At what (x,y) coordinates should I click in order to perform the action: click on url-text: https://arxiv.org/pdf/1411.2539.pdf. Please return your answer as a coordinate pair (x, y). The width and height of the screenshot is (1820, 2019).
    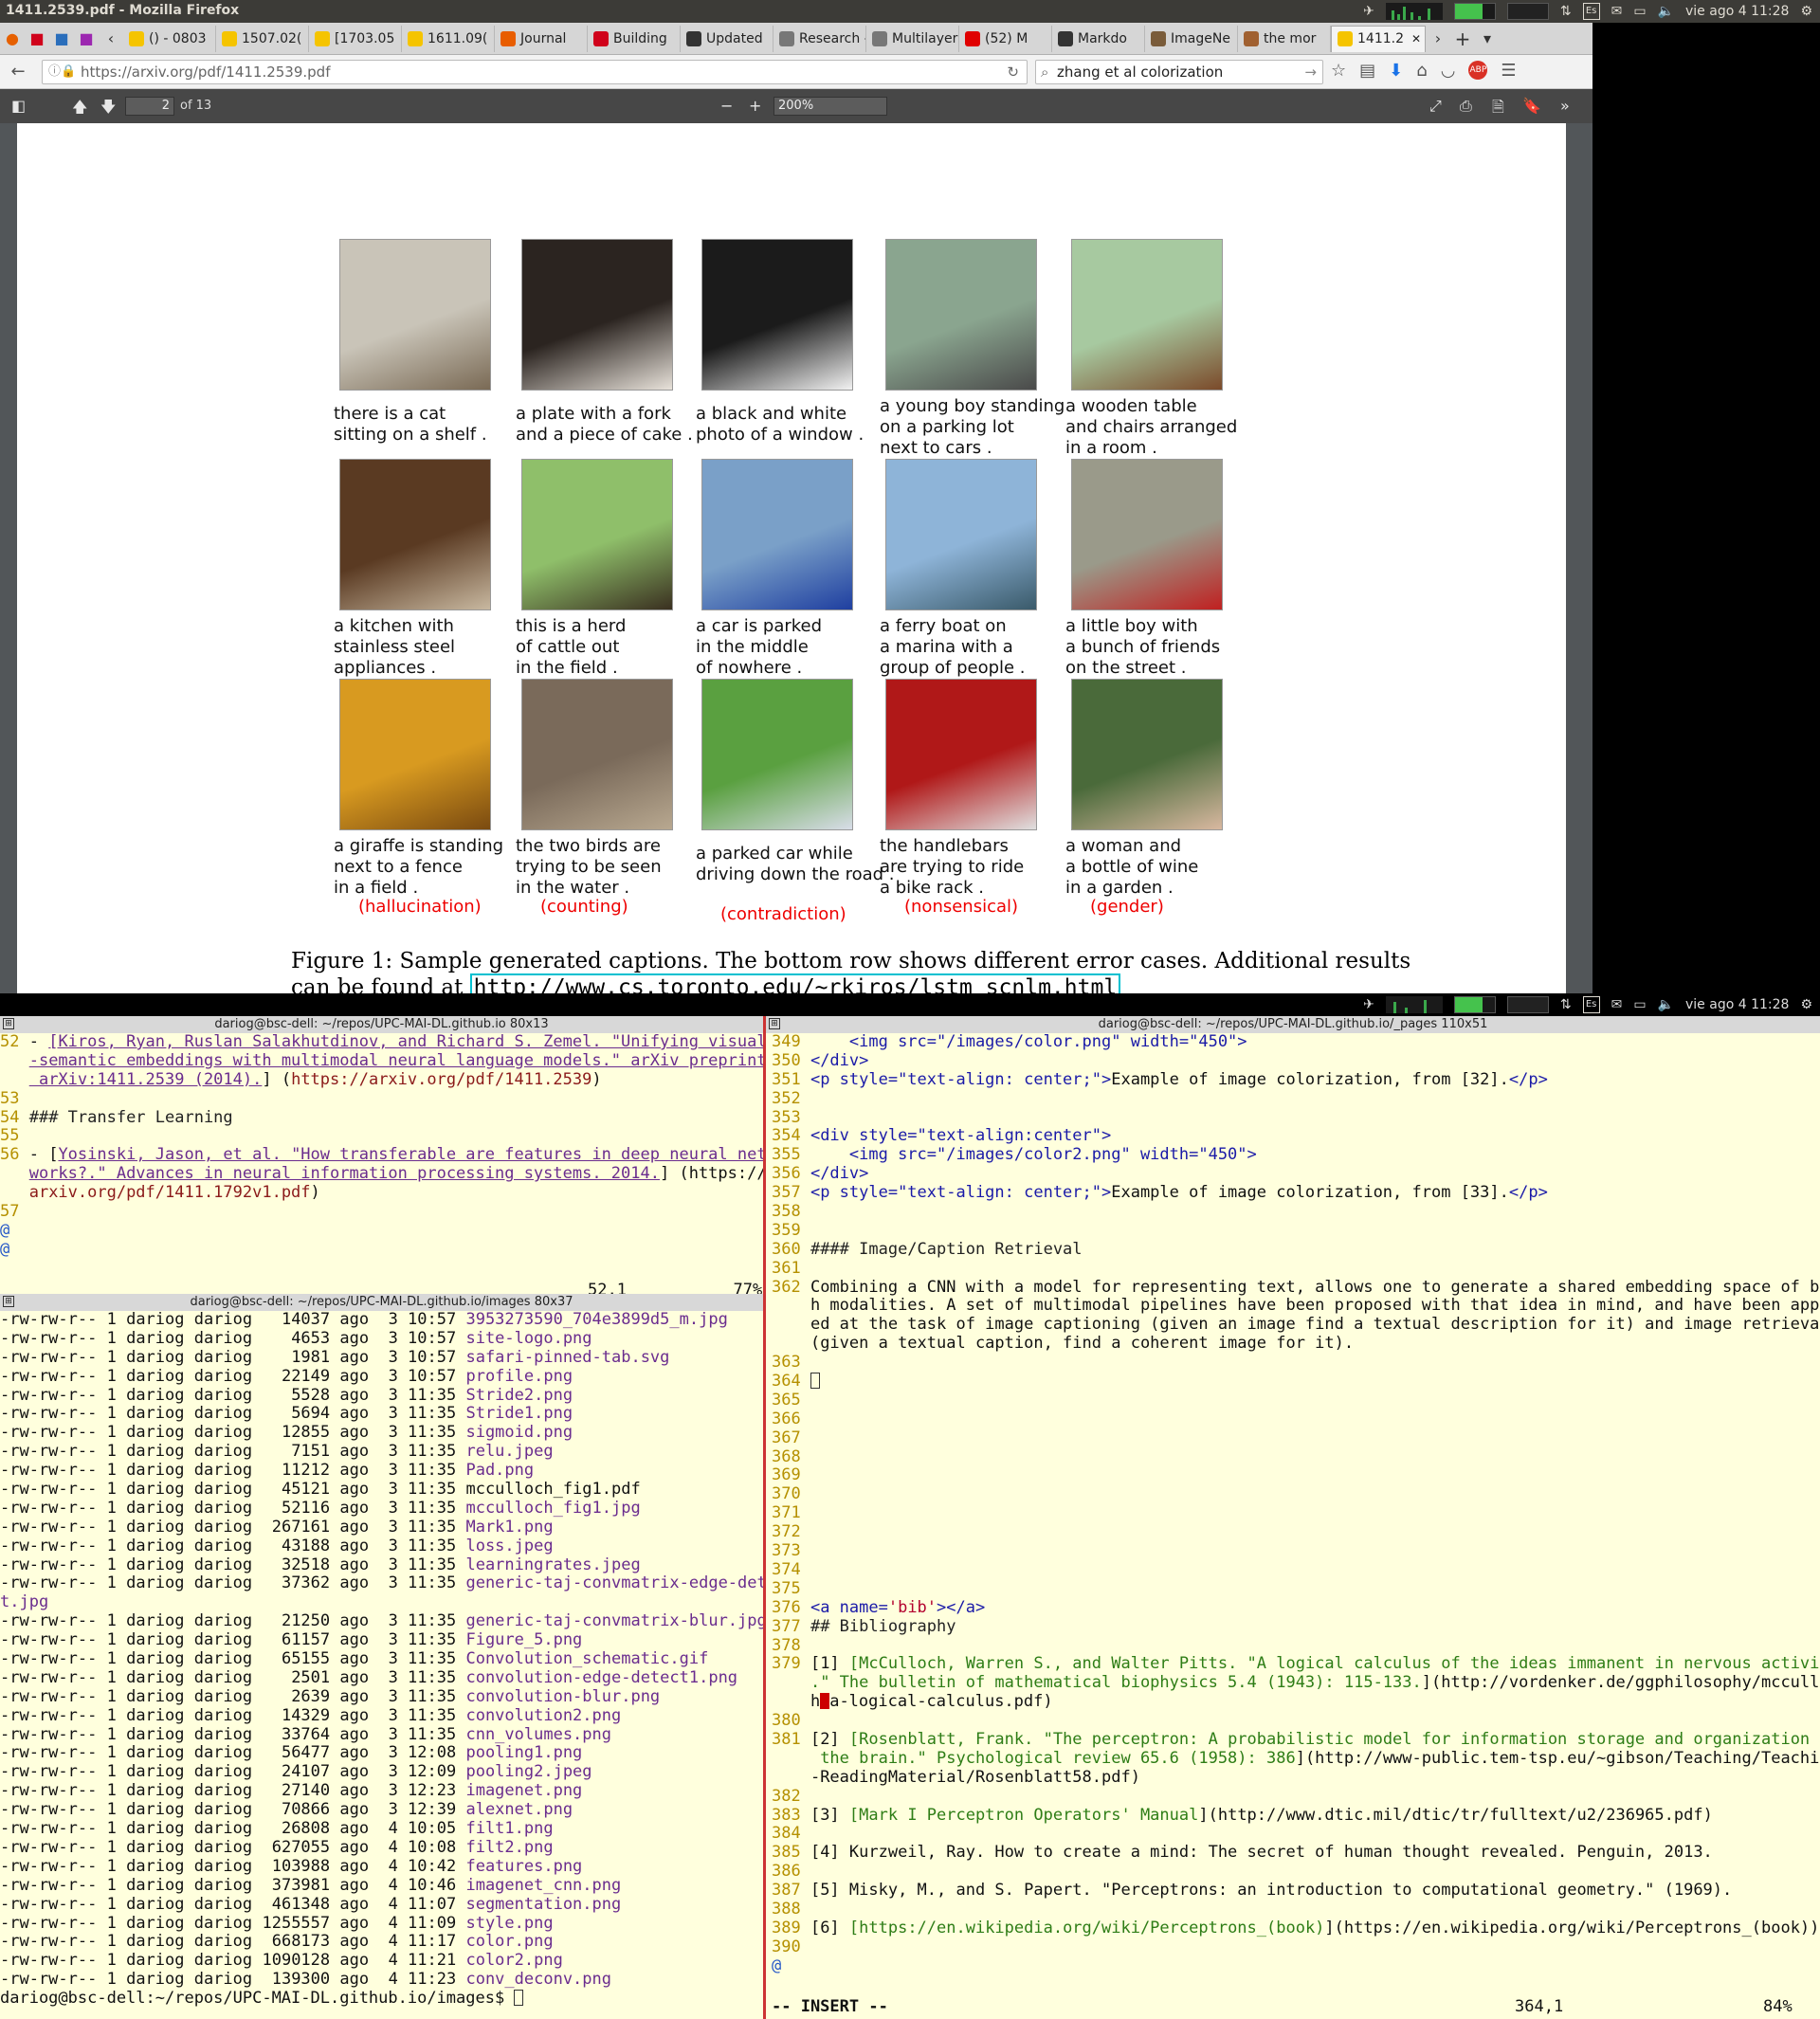
    Looking at the image, I should click on (206, 72).